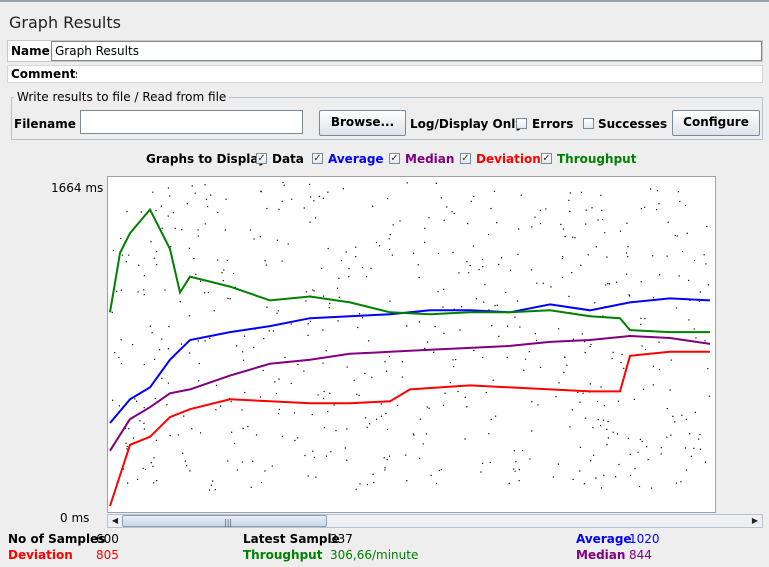  Describe the element at coordinates (588, 123) in the screenshot. I see `successes-checkbox` at that location.